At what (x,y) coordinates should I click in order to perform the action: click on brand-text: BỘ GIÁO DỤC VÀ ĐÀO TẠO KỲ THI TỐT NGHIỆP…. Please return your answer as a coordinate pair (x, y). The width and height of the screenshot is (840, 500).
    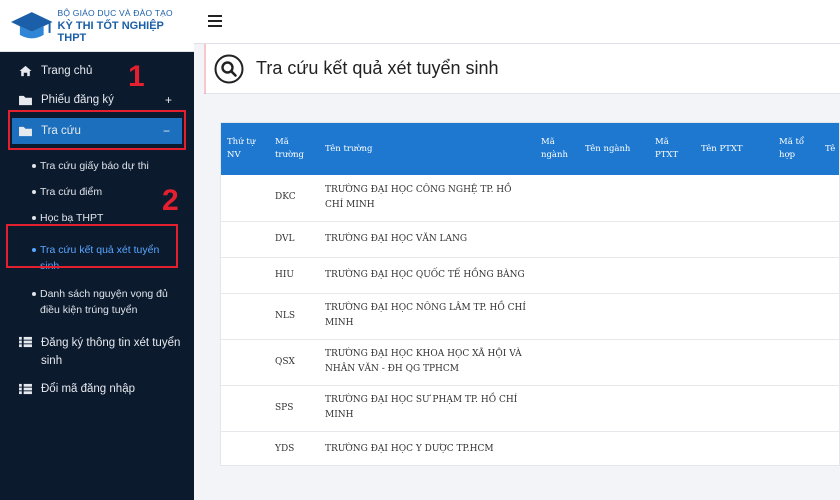
    Looking at the image, I should click on (126, 26).